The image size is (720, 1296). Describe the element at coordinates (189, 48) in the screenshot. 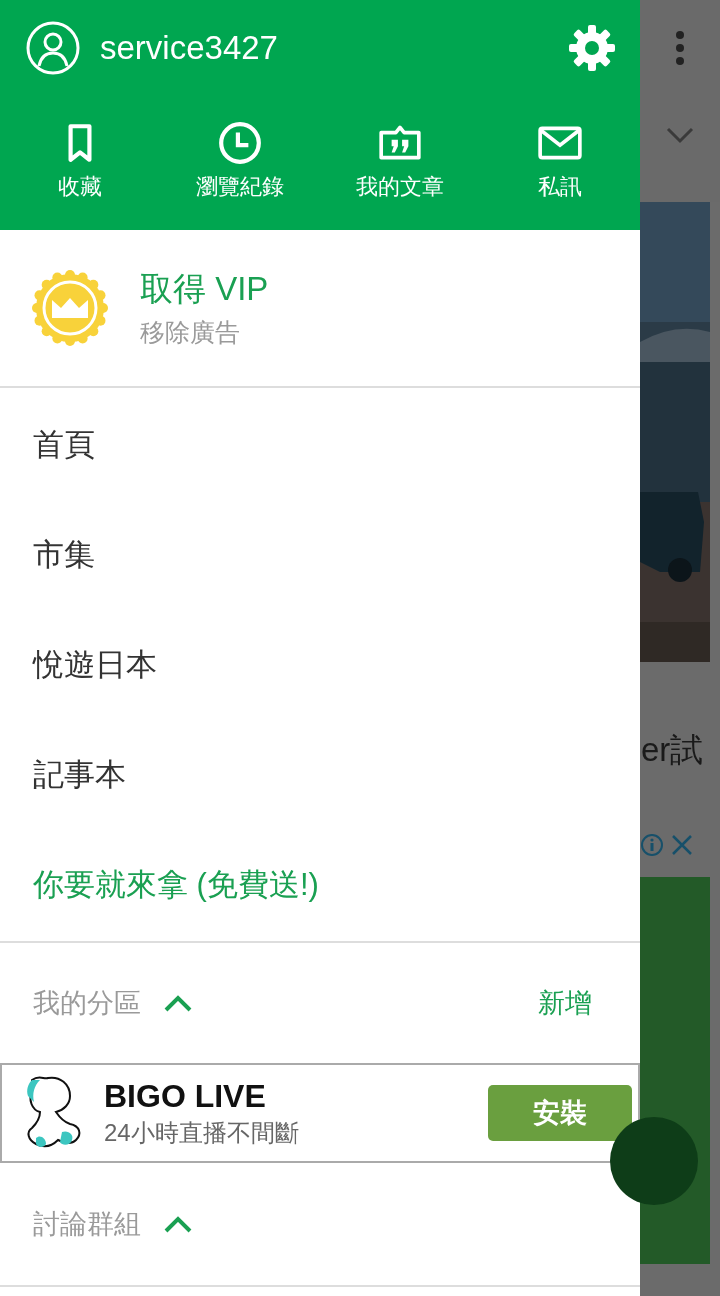

I see `username: service3427` at that location.